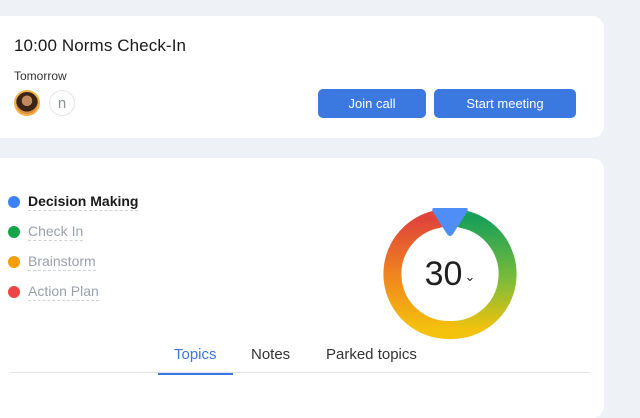 This screenshot has height=418, width=640. What do you see at coordinates (27, 103) in the screenshot?
I see `avatar` at bounding box center [27, 103].